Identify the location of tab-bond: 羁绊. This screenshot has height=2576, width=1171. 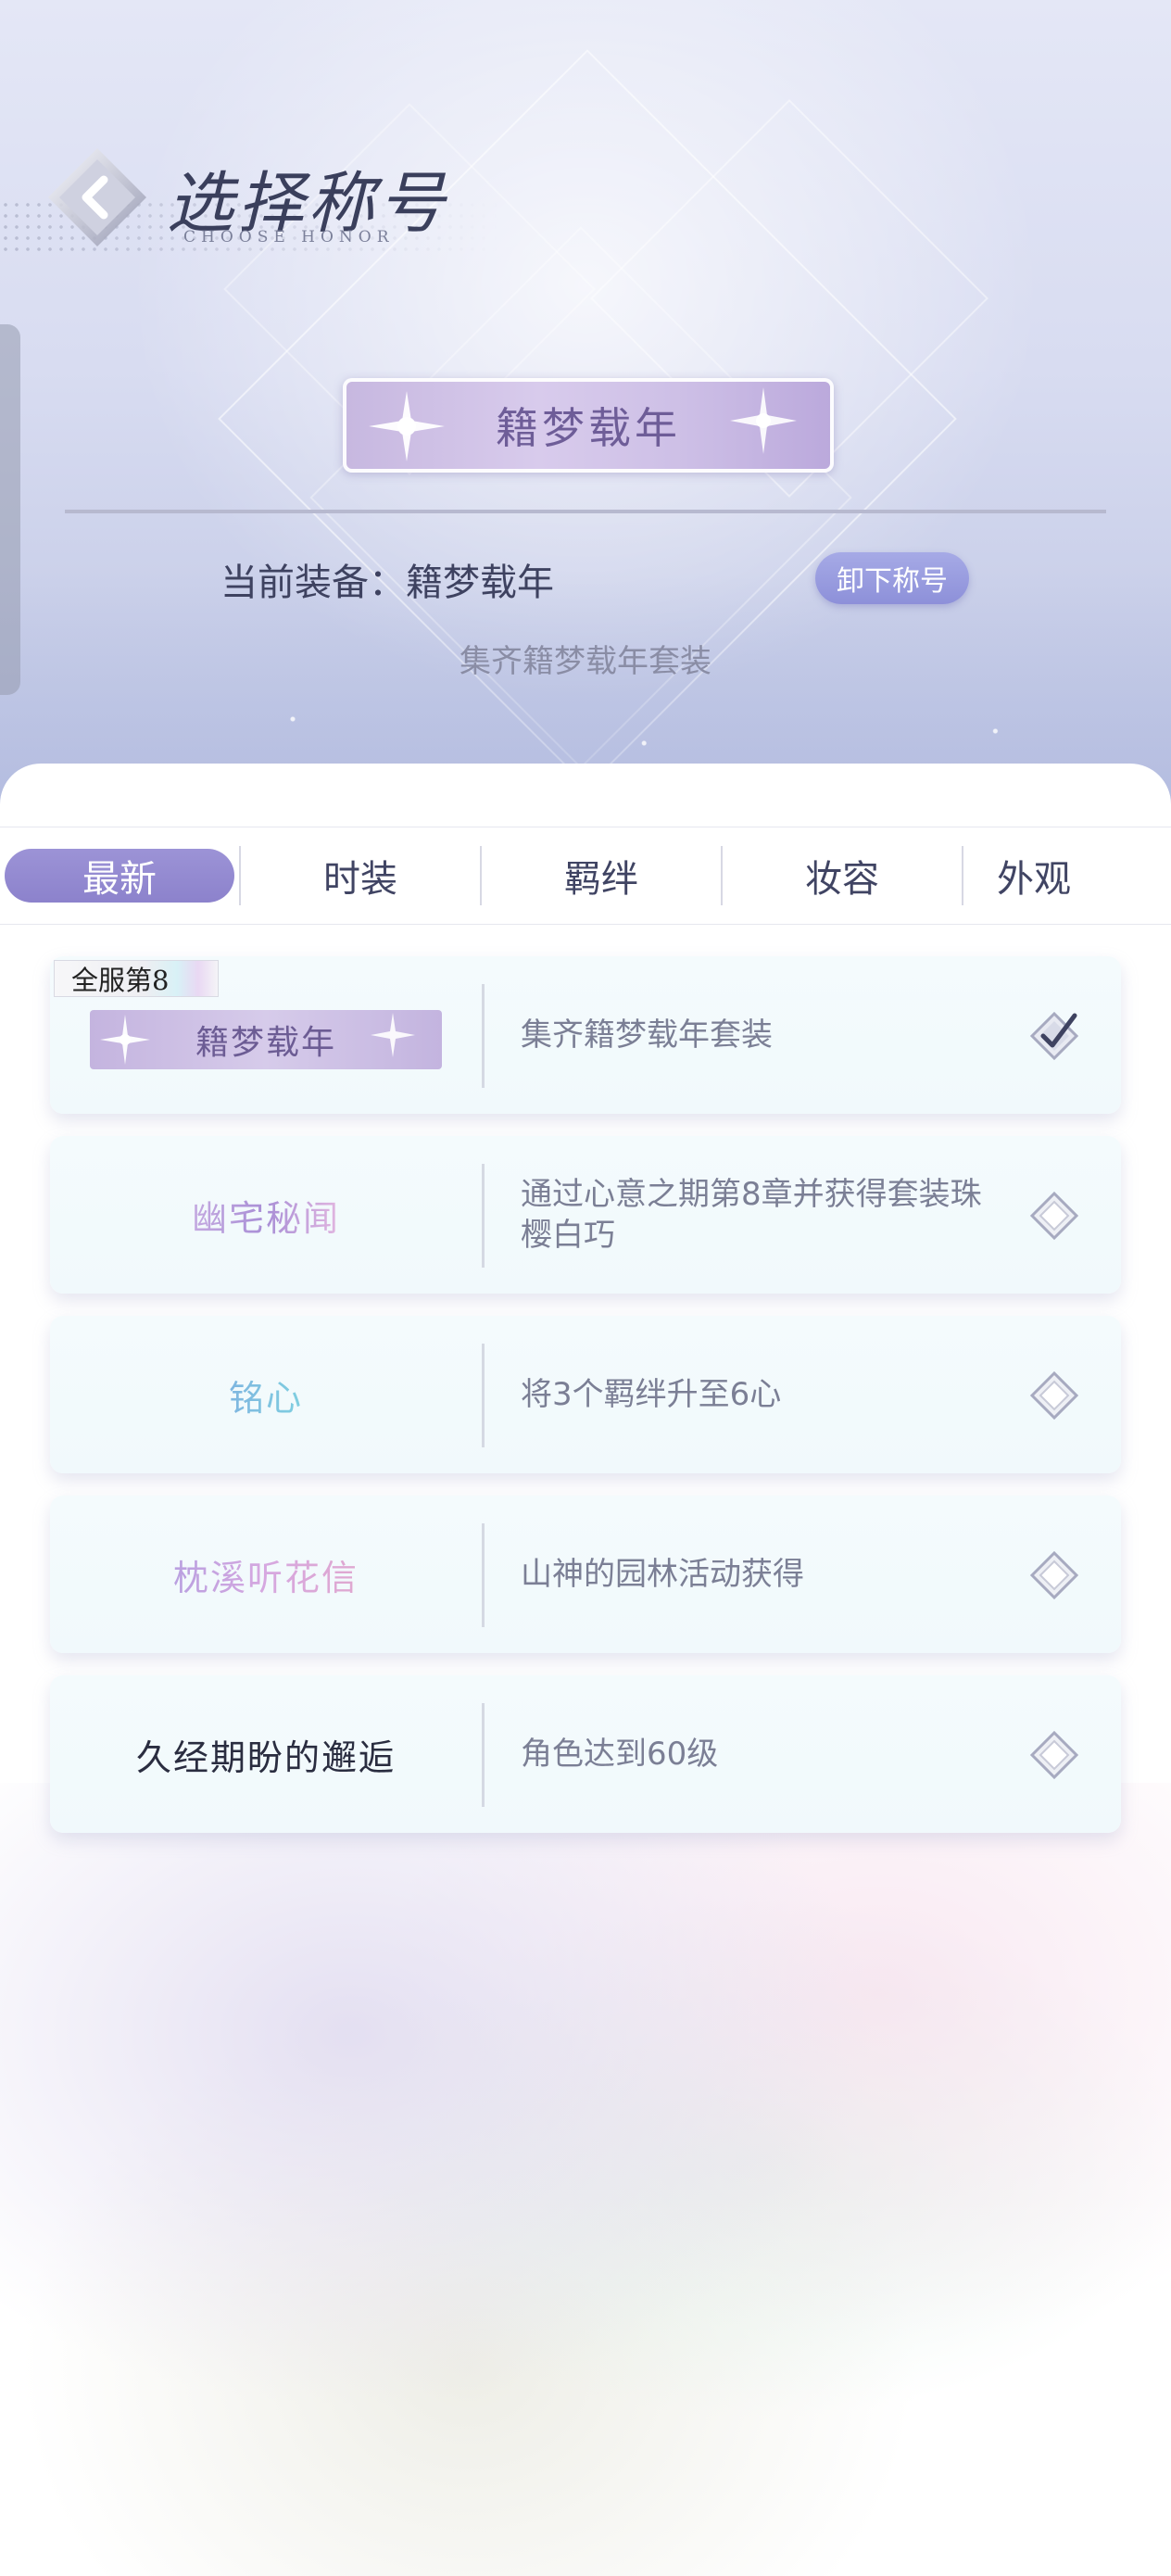
(602, 876).